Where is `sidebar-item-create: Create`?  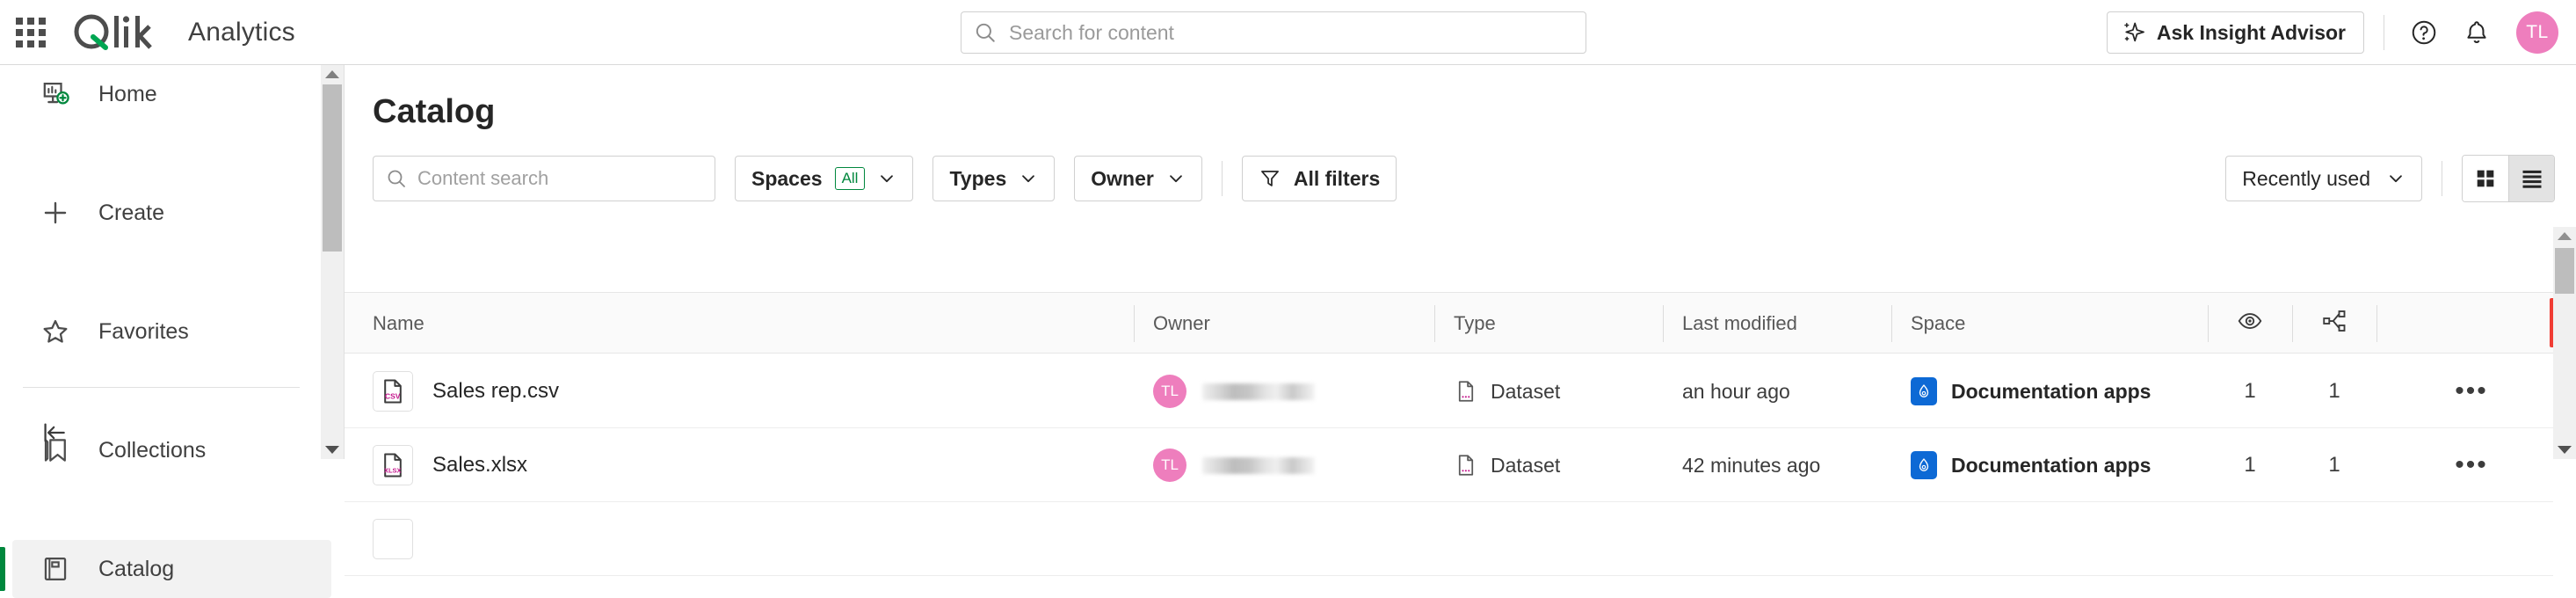
sidebar-item-create: Create is located at coordinates (171, 213).